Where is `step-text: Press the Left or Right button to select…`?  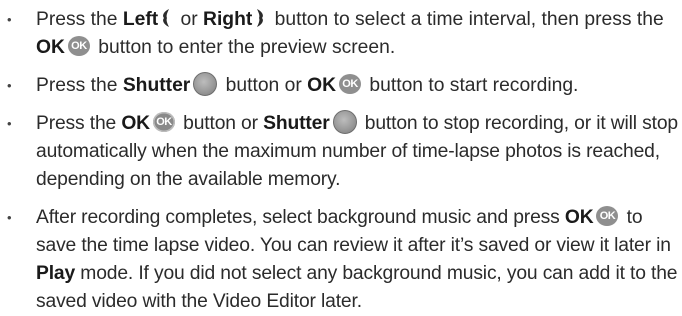 step-text: Press the Left or Right button to select… is located at coordinates (350, 33).